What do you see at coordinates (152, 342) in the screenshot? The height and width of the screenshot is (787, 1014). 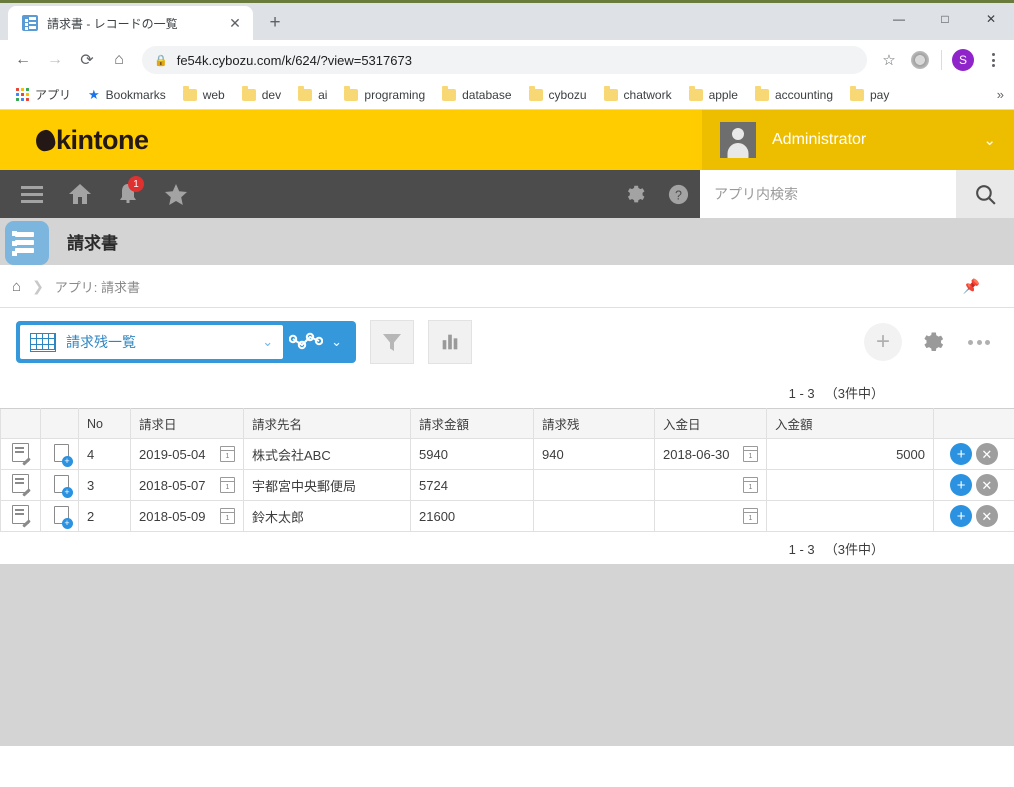 I see `view-dropdown: 請求残一覧 ⌄` at bounding box center [152, 342].